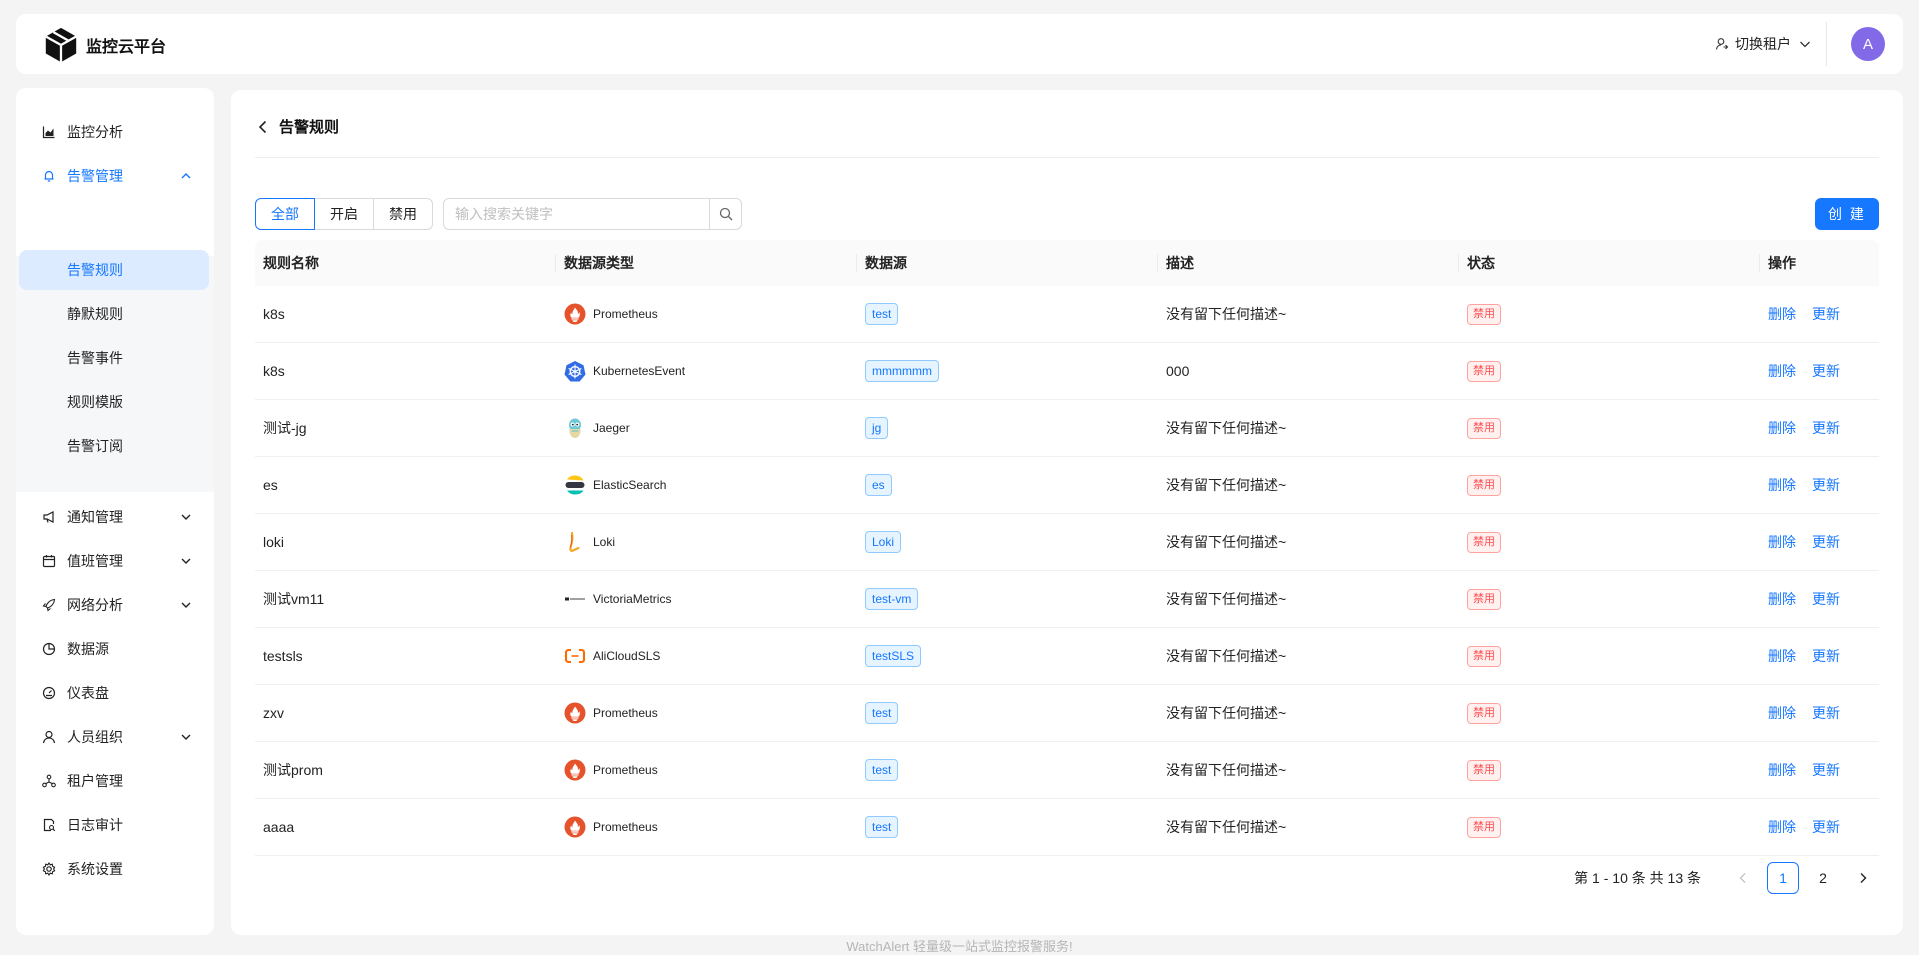 The height and width of the screenshot is (955, 1919). I want to click on datasource-cell: jg, so click(877, 428).